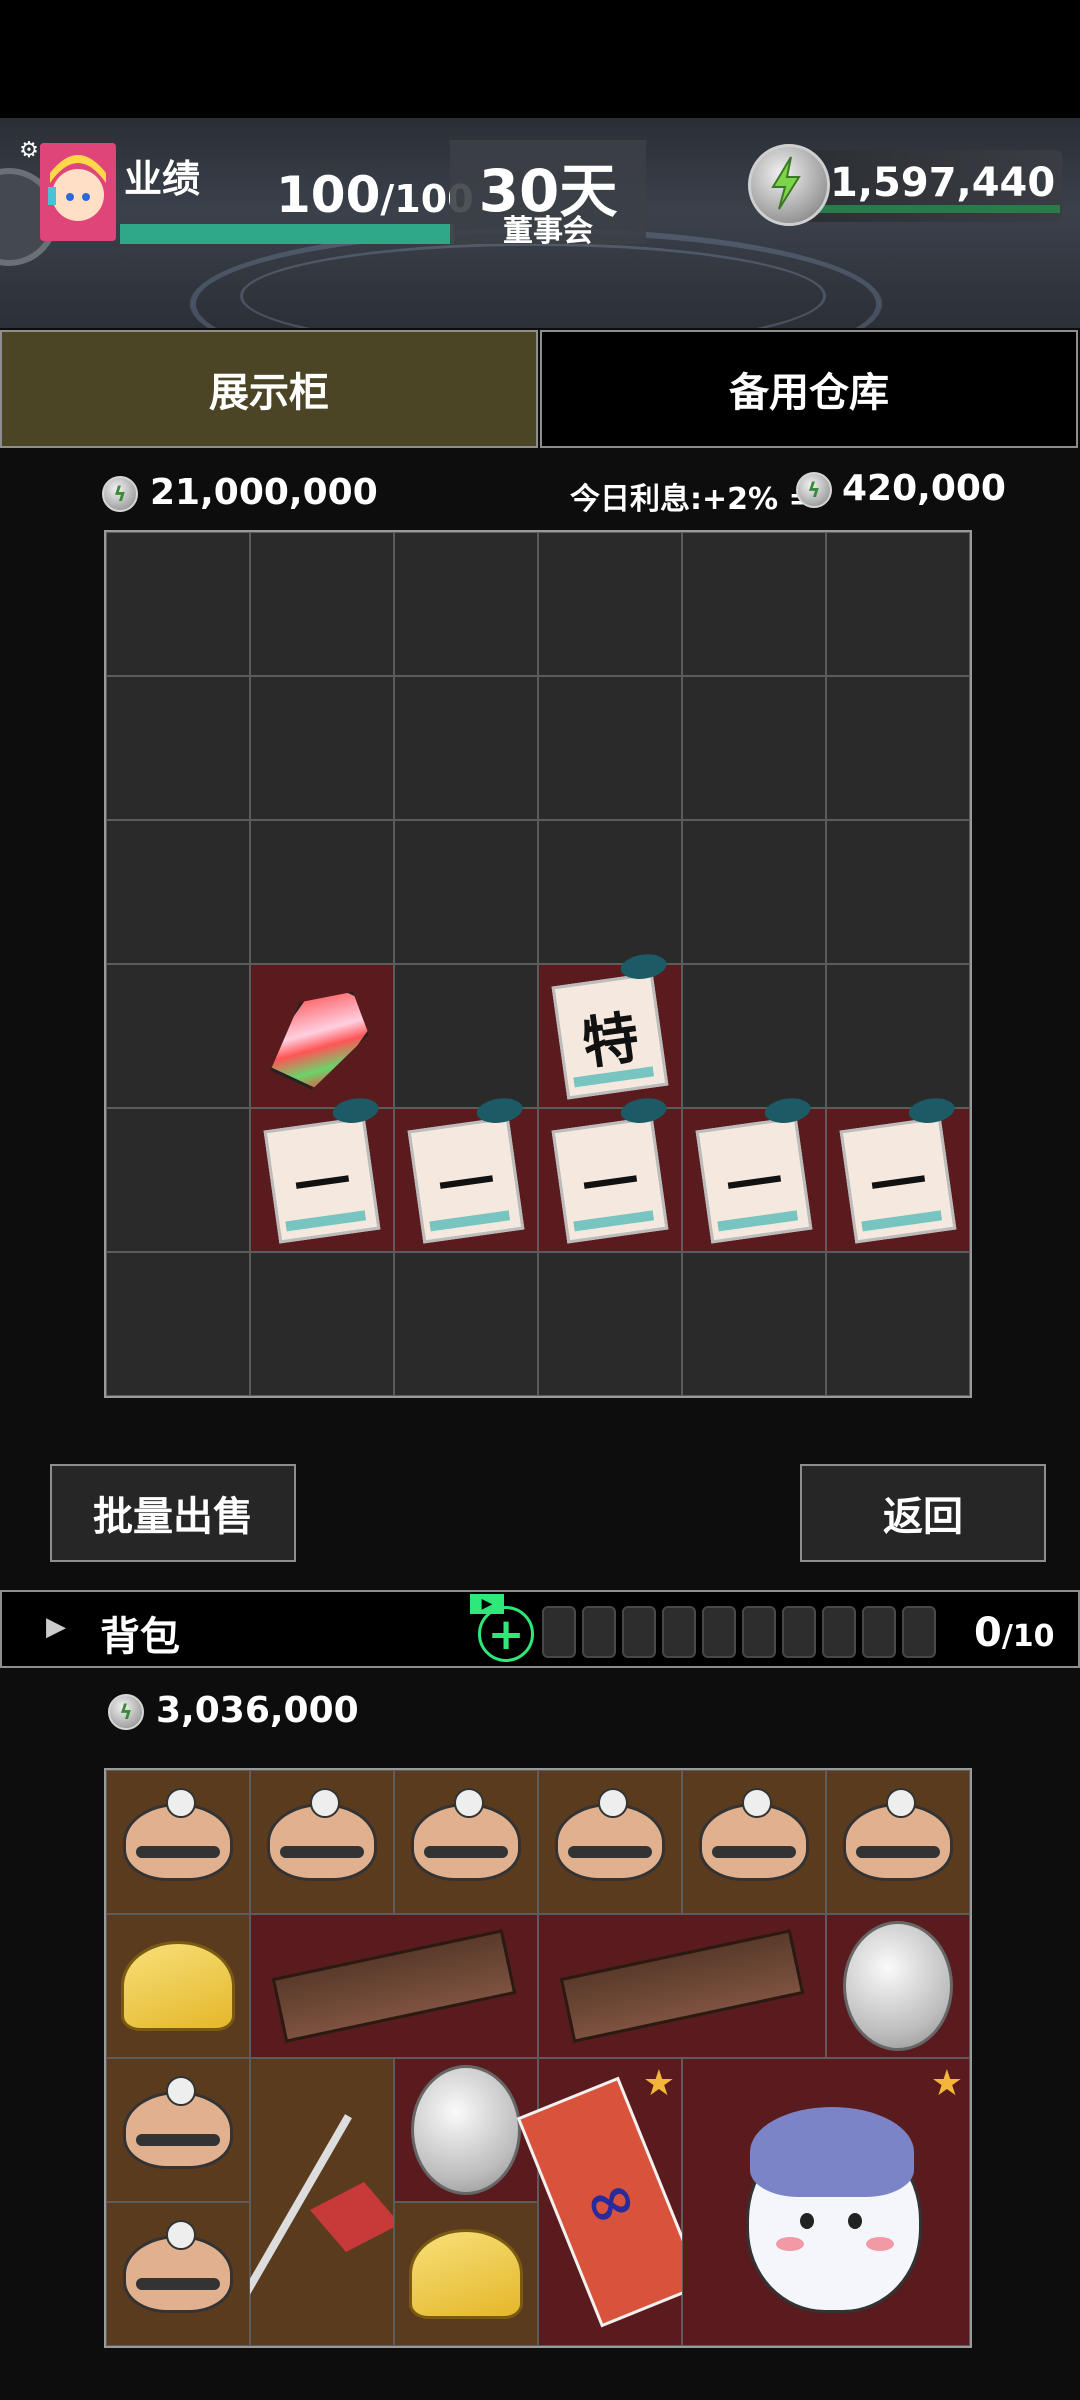 Image resolution: width=1080 pixels, height=2400 pixels. What do you see at coordinates (1028, 1636) in the screenshot?
I see `backpack-count-max: /10` at bounding box center [1028, 1636].